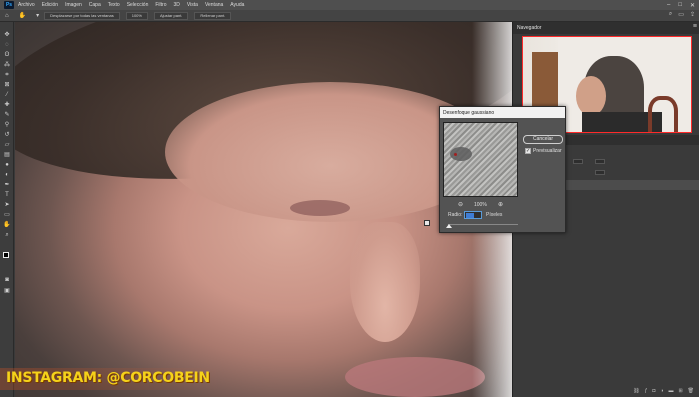 The image size is (699, 397). Describe the element at coordinates (73, 5) in the screenshot. I see `menu-imagen: Imagen` at that location.